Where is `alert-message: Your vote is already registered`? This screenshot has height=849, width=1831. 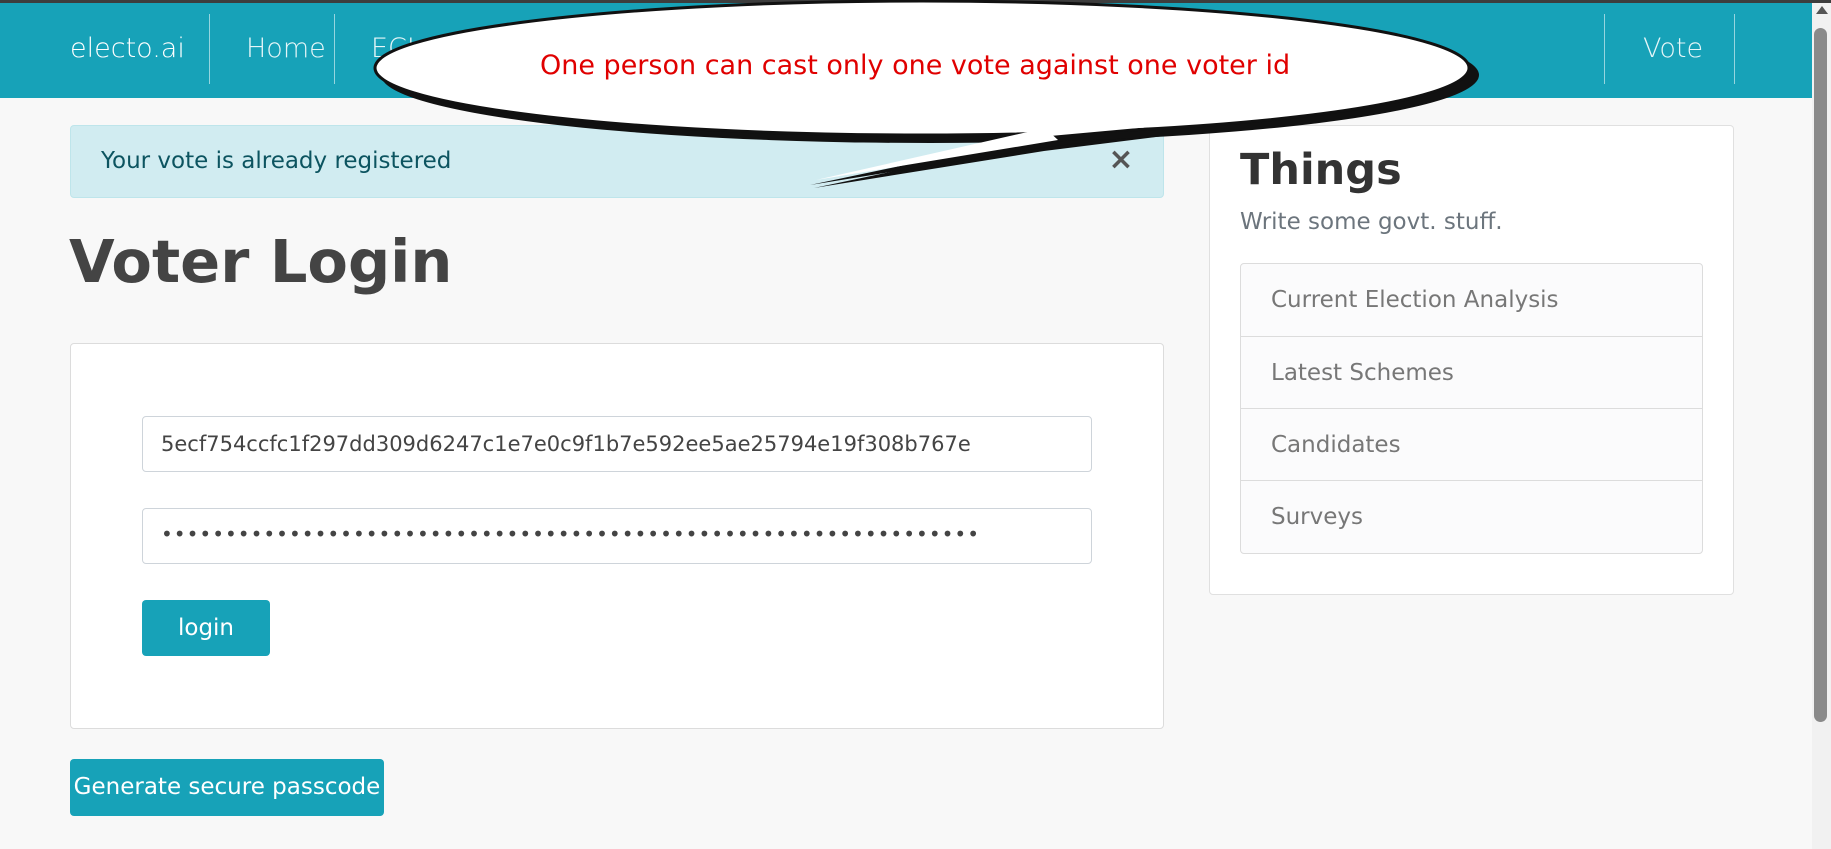
alert-message: Your vote is already registered is located at coordinates (276, 161).